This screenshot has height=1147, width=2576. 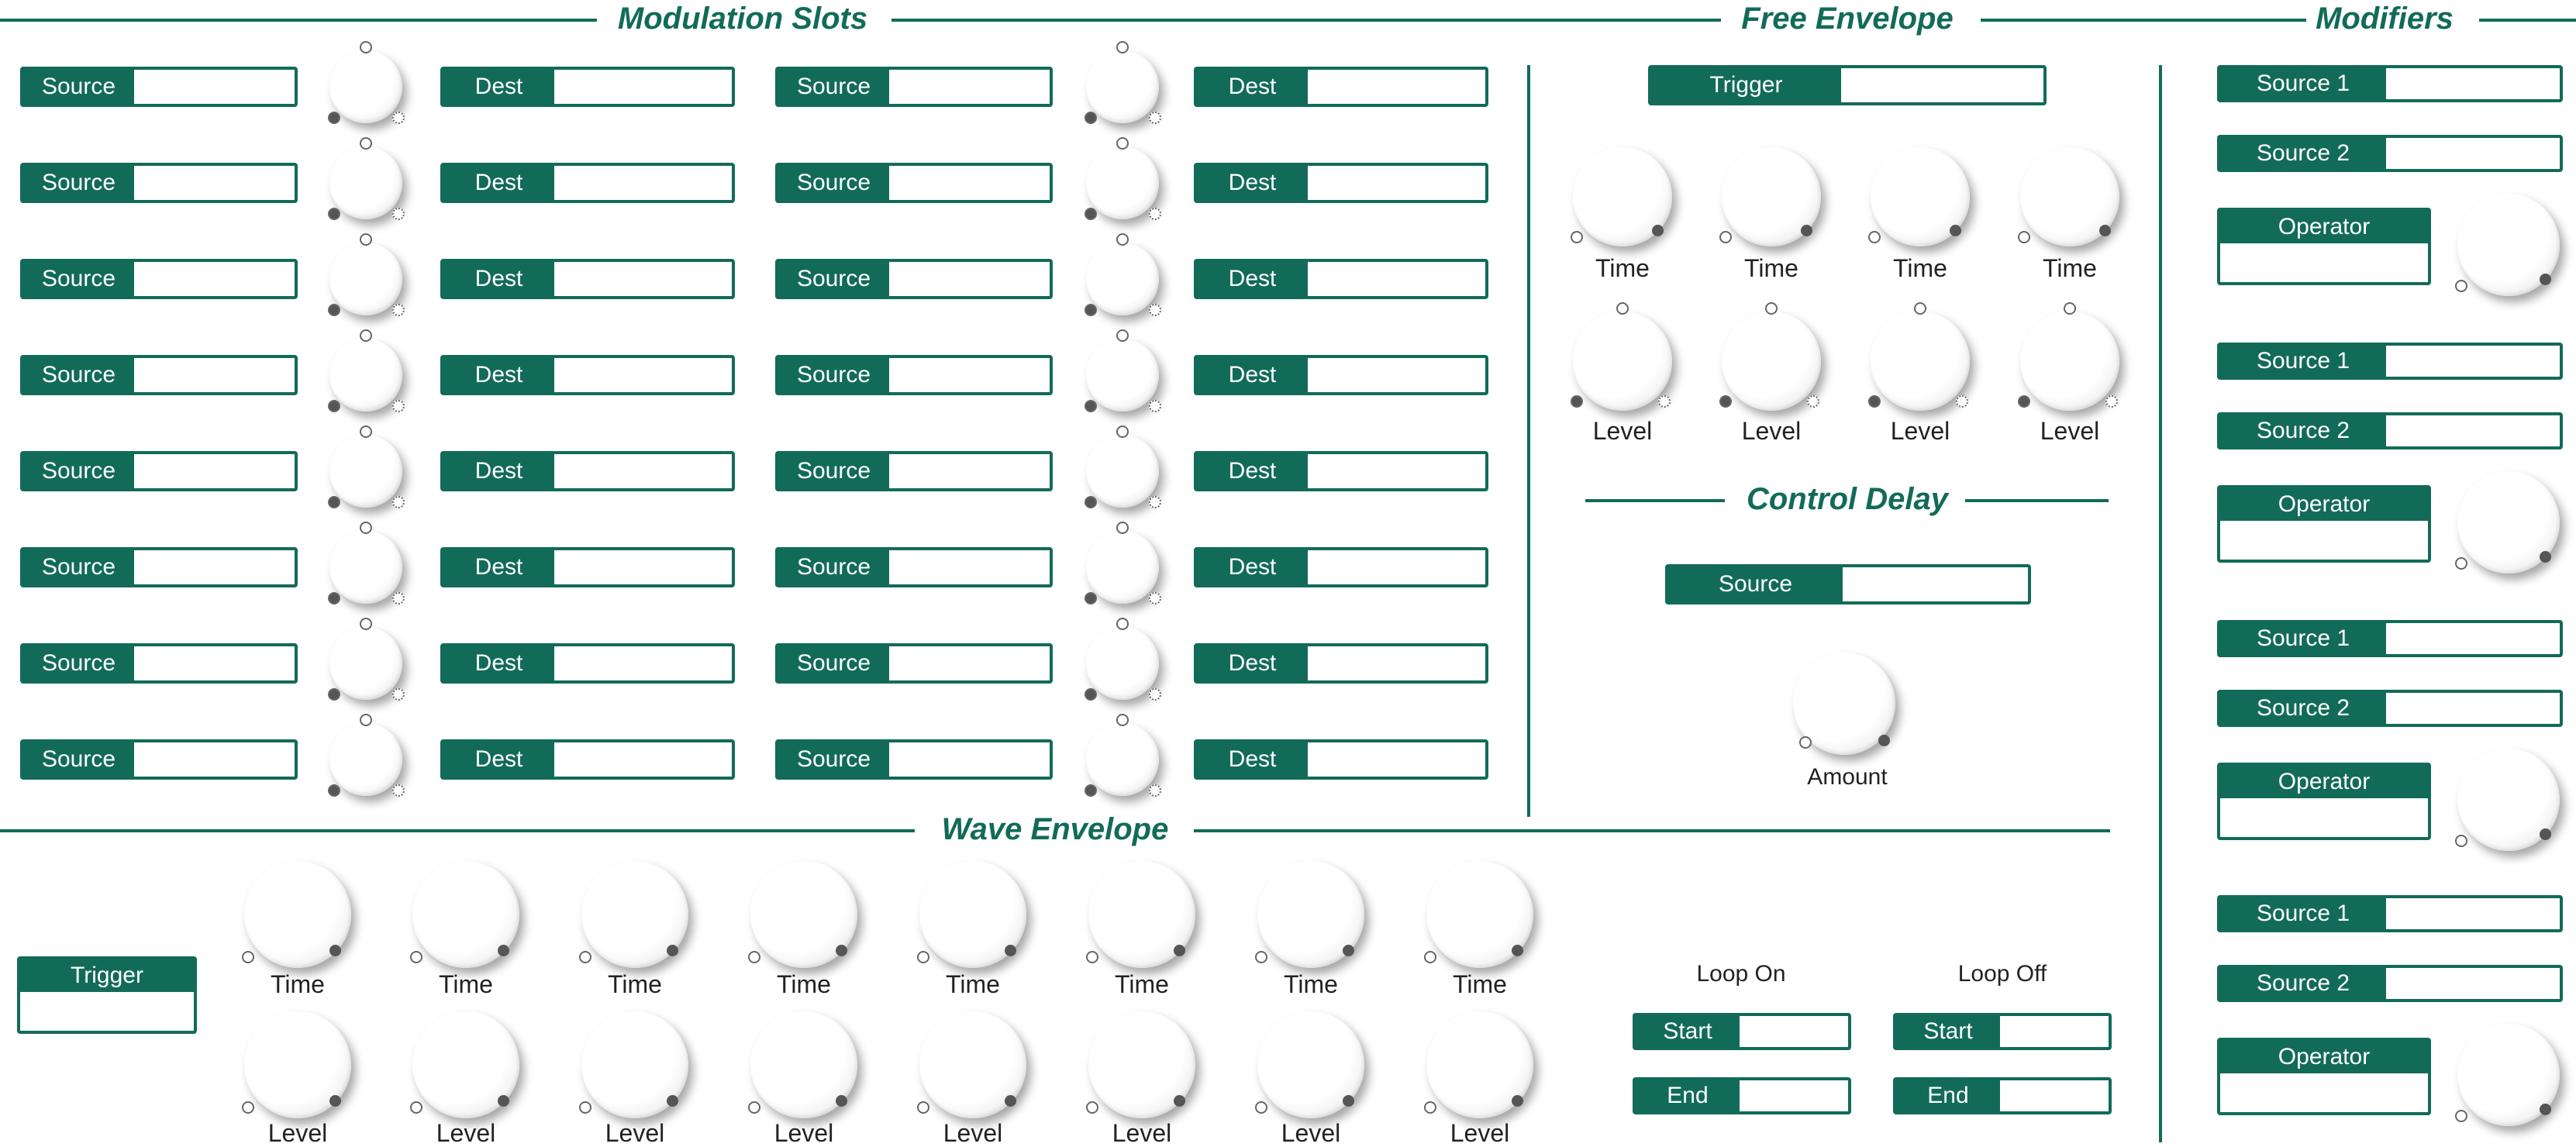 I want to click on mod-slot-13-source-field: Source, so click(x=914, y=471).